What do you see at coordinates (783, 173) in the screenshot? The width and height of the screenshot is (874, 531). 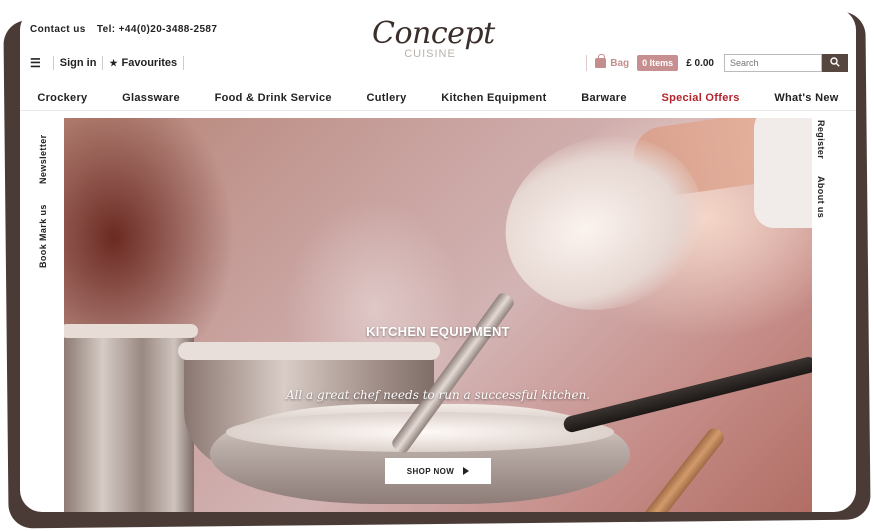 I see `hero-image-sleeve` at bounding box center [783, 173].